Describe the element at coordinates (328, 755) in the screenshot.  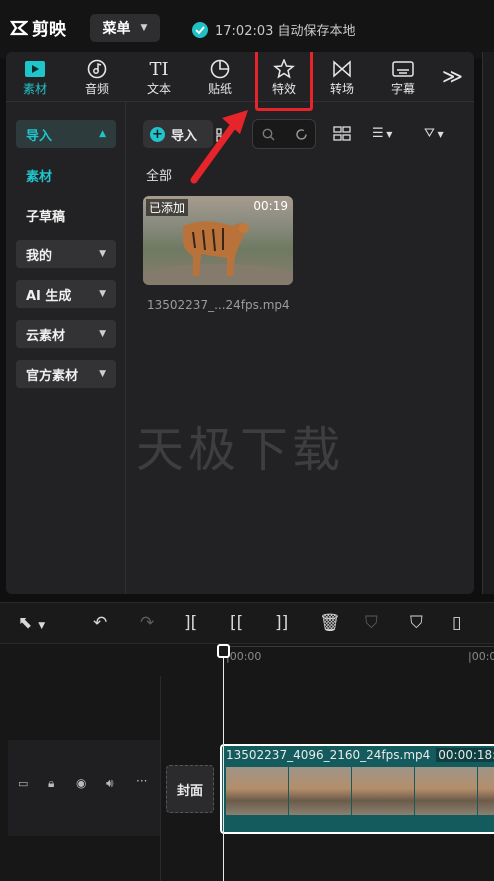
I see `clip-name: 13502237_4096_2160_24fps.mp4` at that location.